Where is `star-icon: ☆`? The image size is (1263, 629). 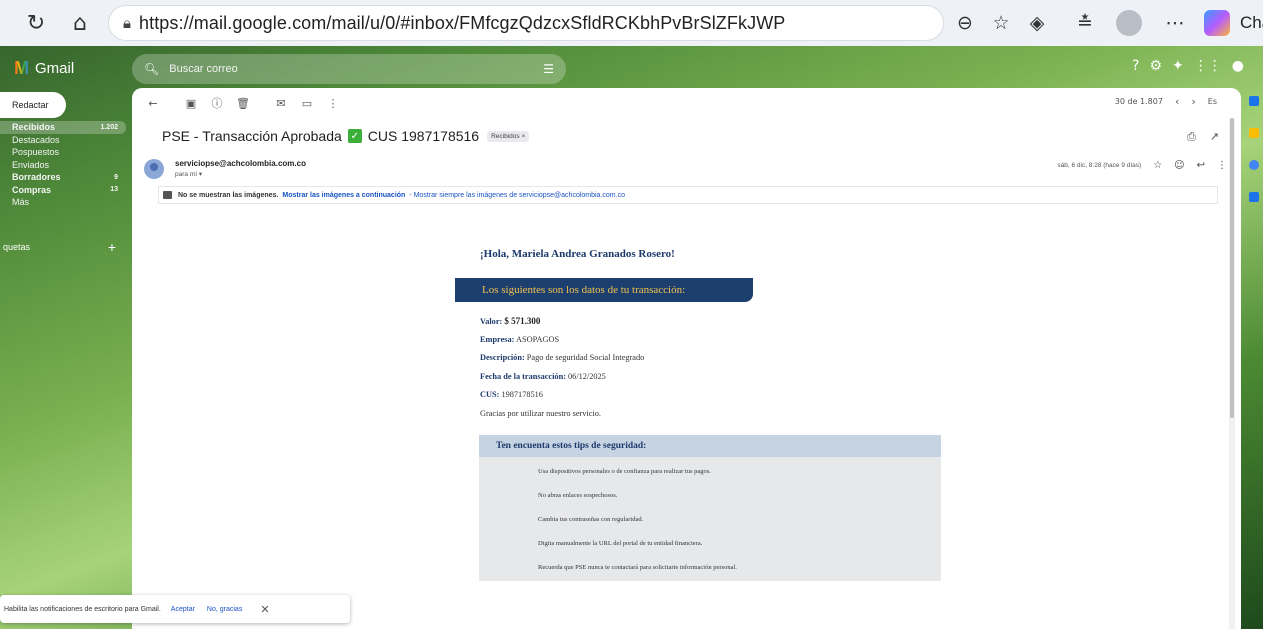
star-icon: ☆ is located at coordinates (1157, 165).